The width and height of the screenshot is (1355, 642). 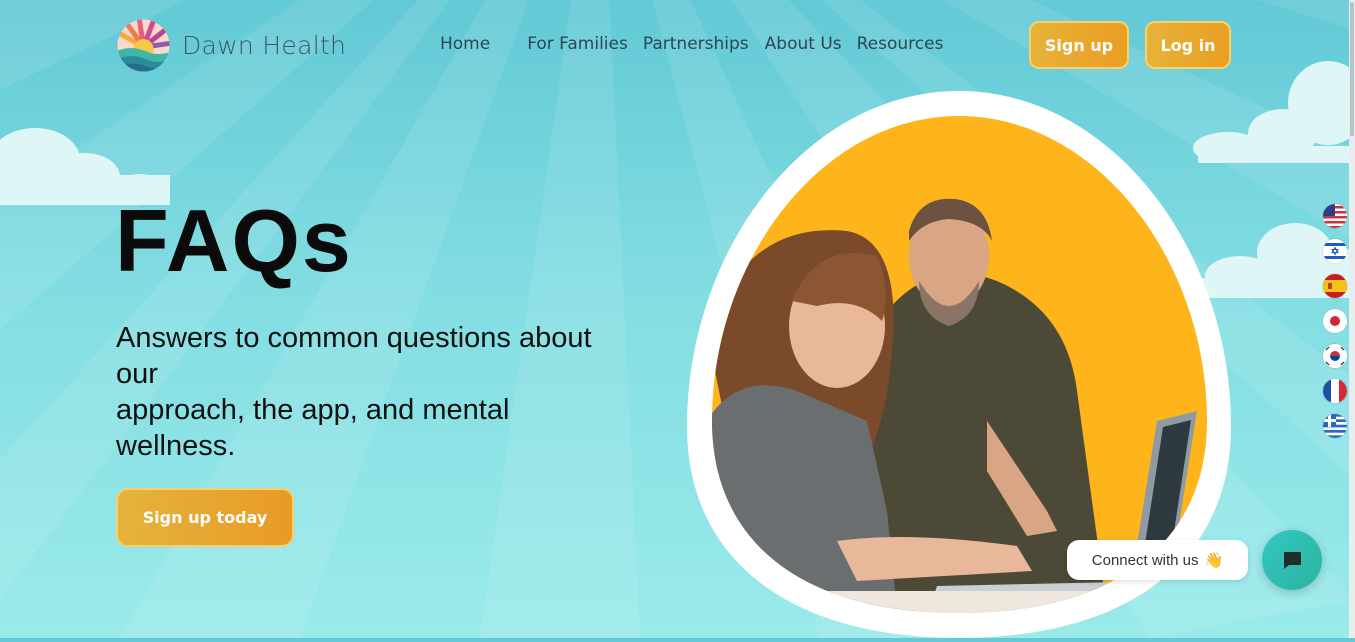 I want to click on flag-france-icon, so click(x=1335, y=391).